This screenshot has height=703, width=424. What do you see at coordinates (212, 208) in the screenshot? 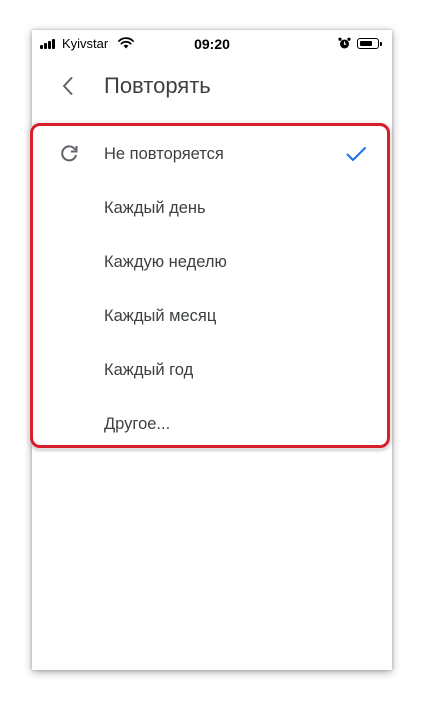
I see `option-daily: Каждый день` at bounding box center [212, 208].